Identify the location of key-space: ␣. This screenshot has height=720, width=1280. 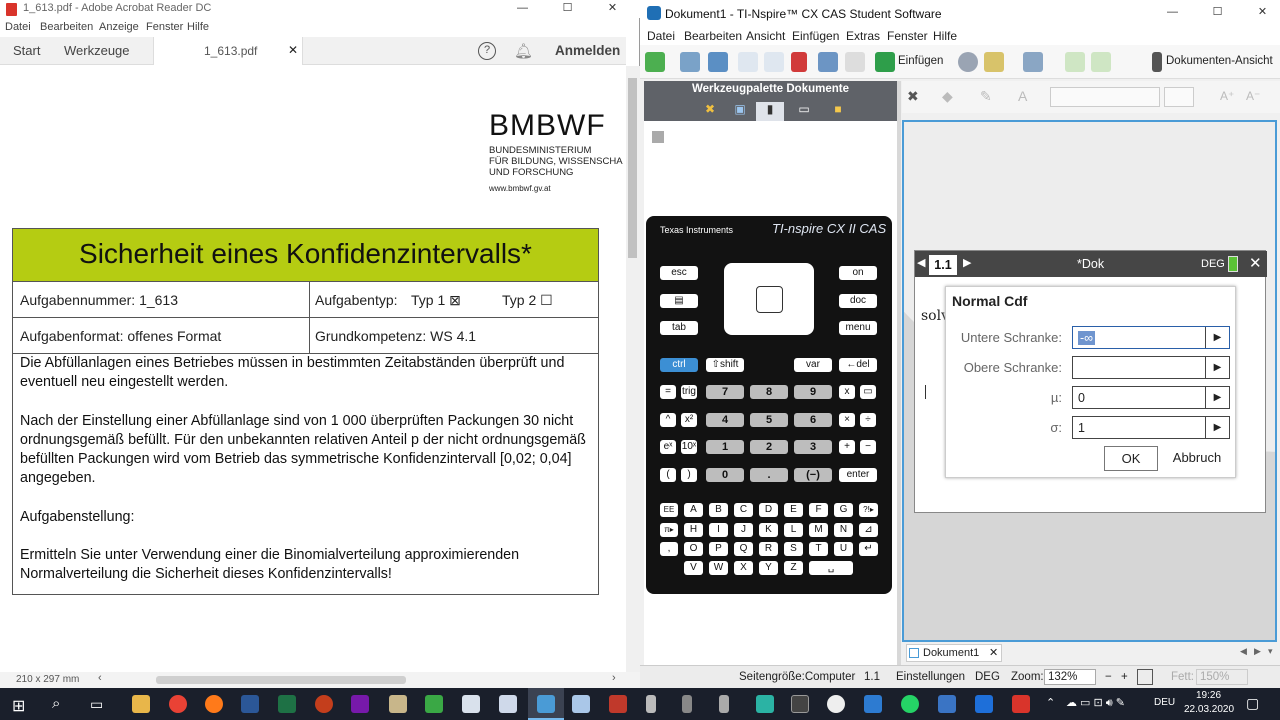
(831, 568).